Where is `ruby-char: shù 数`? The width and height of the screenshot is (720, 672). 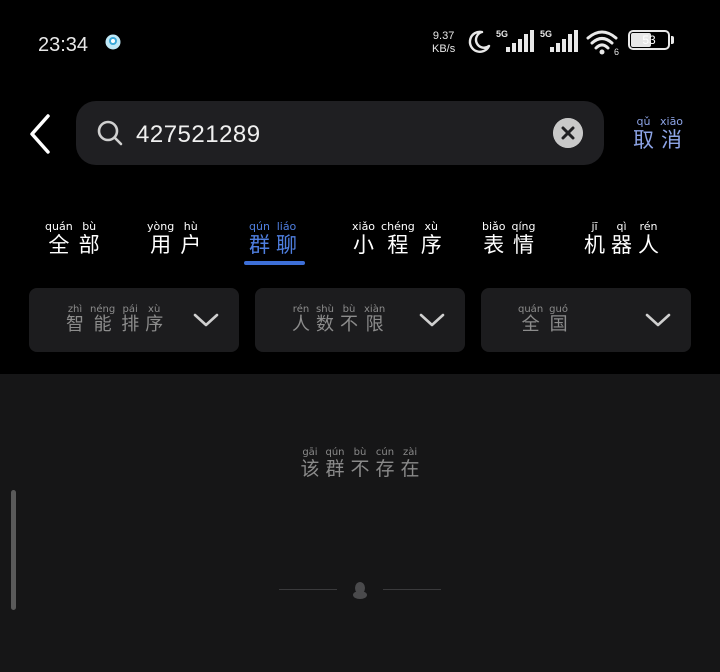
ruby-char: shù 数 is located at coordinates (325, 319).